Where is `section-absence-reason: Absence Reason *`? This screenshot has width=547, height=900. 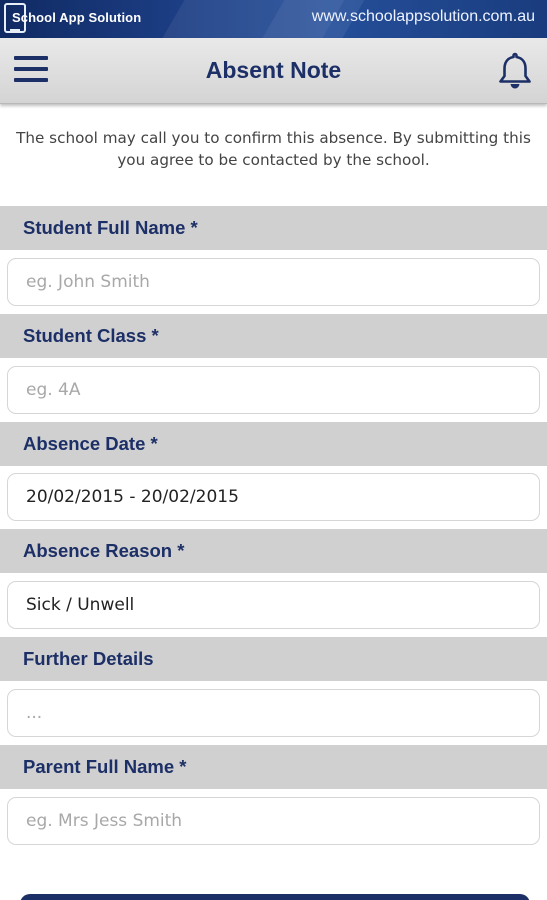 section-absence-reason: Absence Reason * is located at coordinates (273, 551).